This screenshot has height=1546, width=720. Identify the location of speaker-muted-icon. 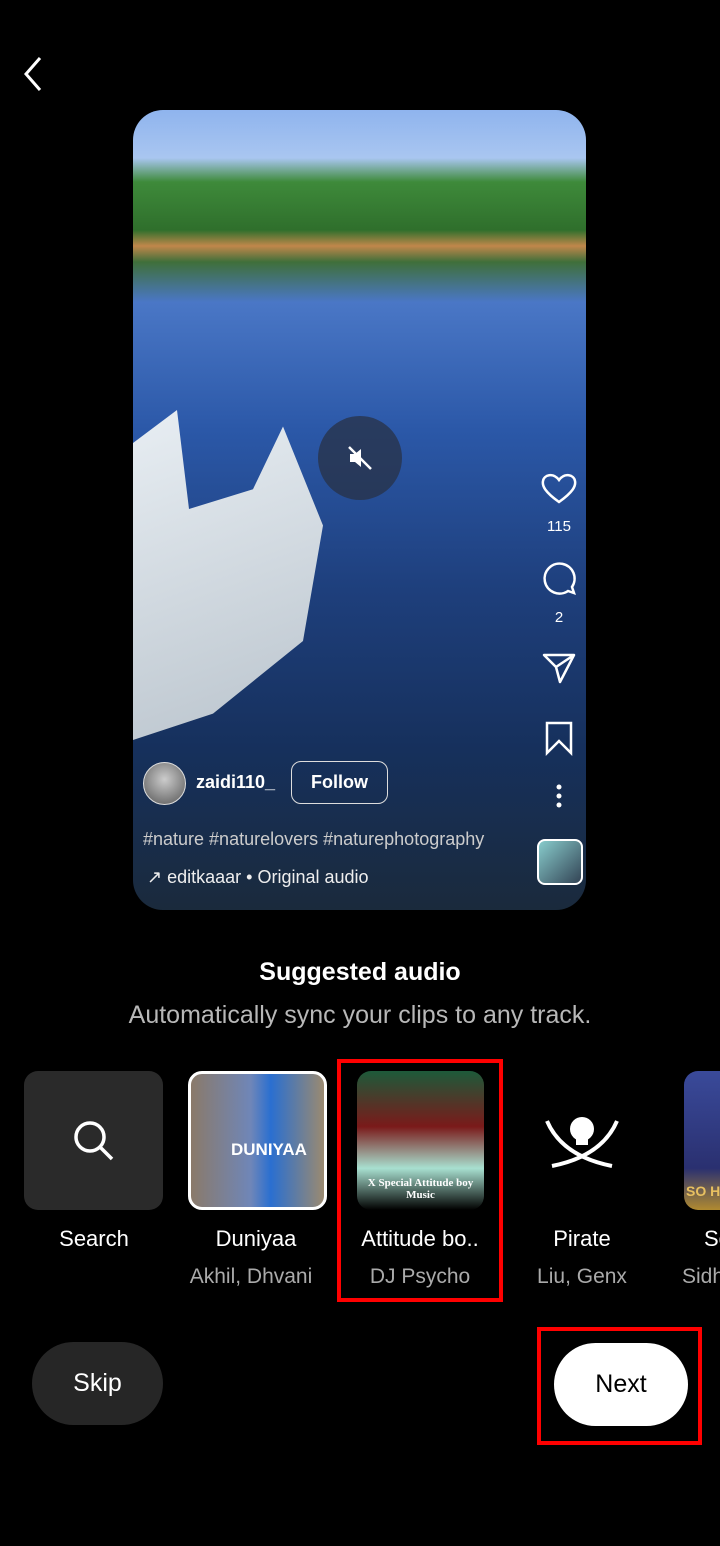
(360, 458).